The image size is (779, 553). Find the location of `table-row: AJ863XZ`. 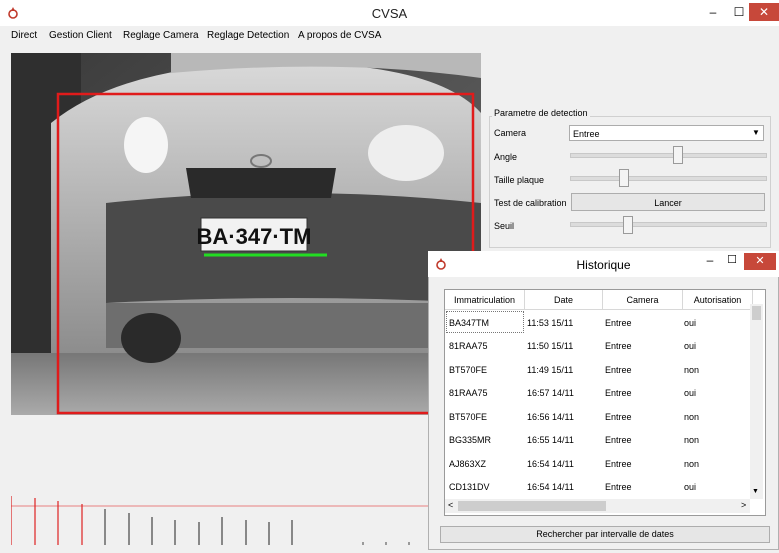

table-row: AJ863XZ is located at coordinates (467, 464).